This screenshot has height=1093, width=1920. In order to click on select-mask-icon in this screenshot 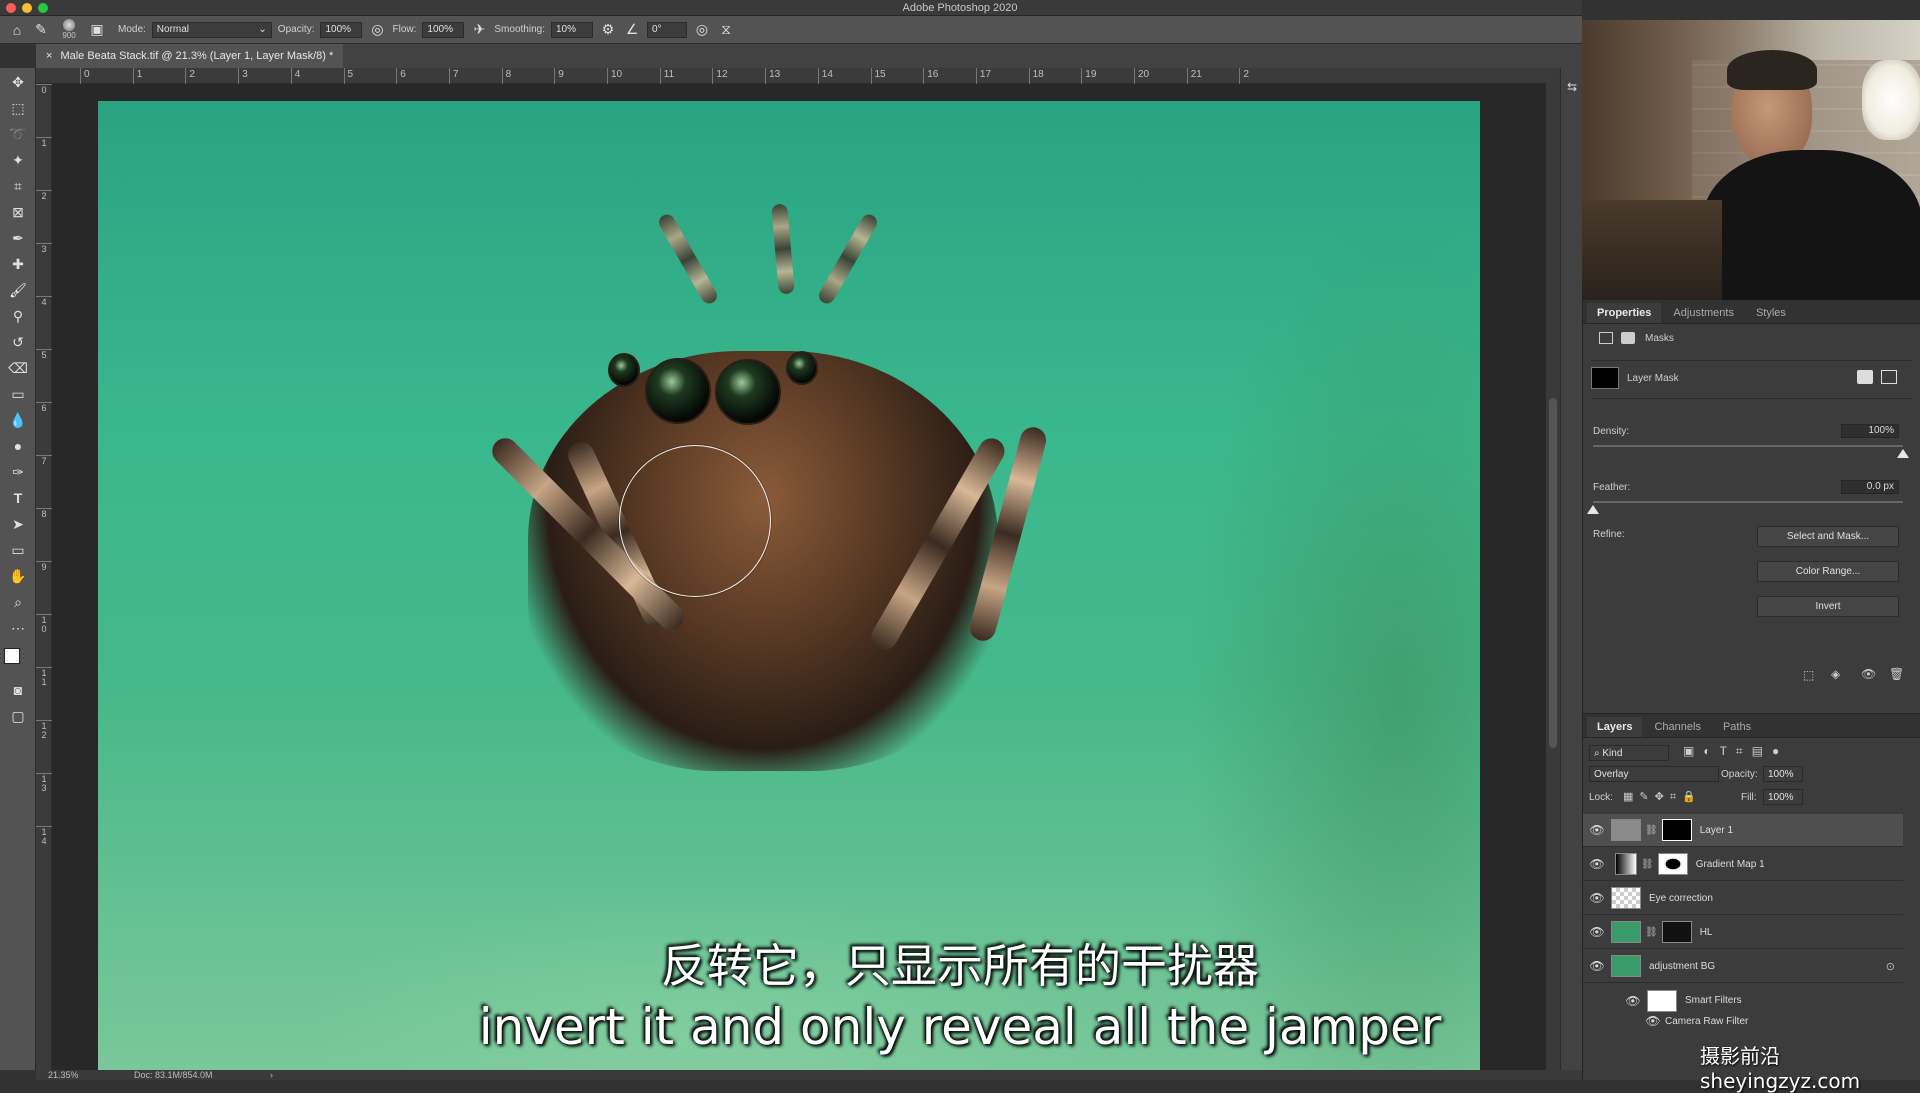, I will do `click(1865, 377)`.